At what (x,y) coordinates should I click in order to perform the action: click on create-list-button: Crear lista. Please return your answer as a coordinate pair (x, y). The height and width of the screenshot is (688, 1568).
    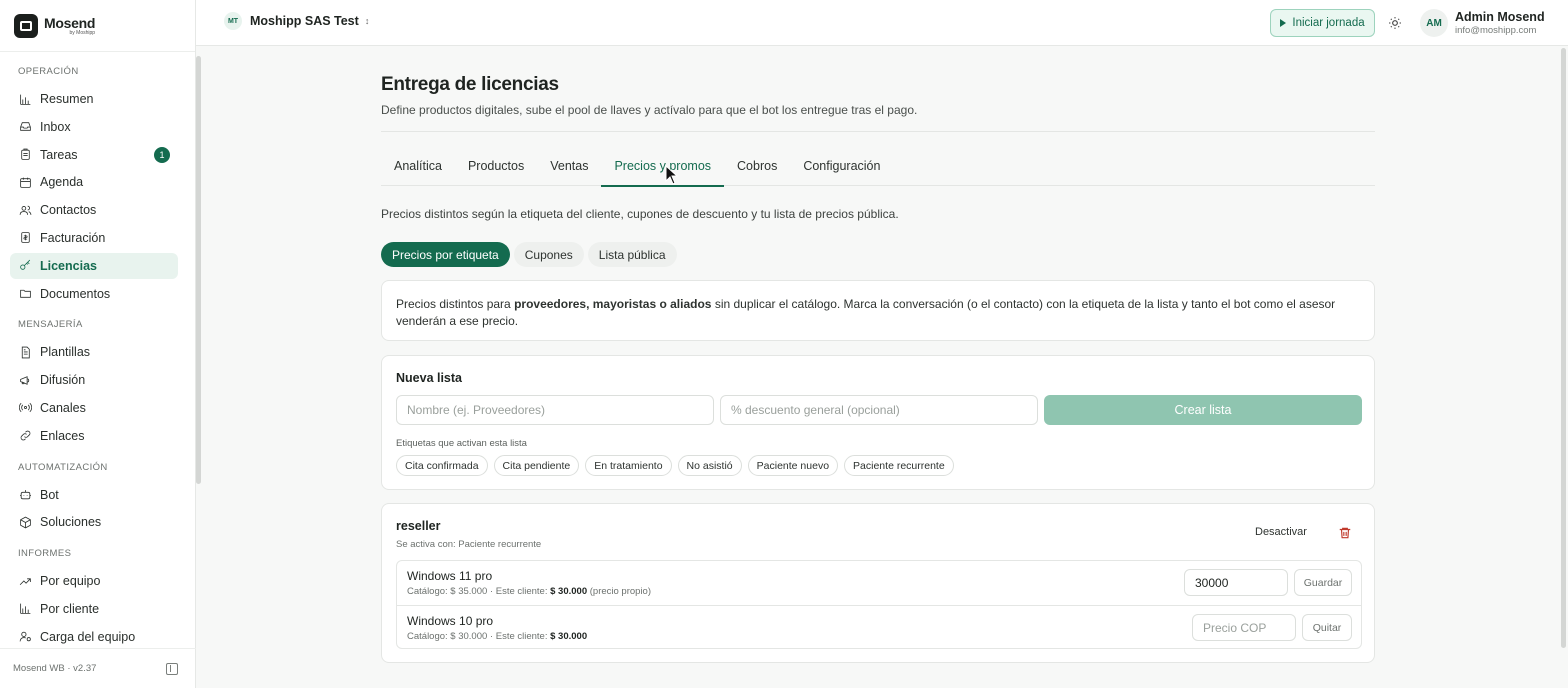
    Looking at the image, I should click on (1203, 410).